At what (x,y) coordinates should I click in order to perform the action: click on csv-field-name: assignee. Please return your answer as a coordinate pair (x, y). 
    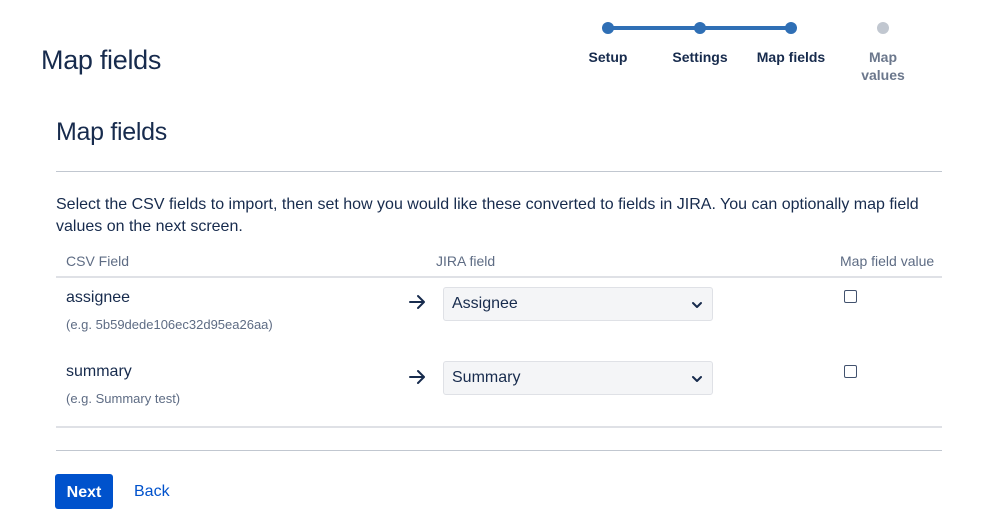
    Looking at the image, I should click on (98, 297).